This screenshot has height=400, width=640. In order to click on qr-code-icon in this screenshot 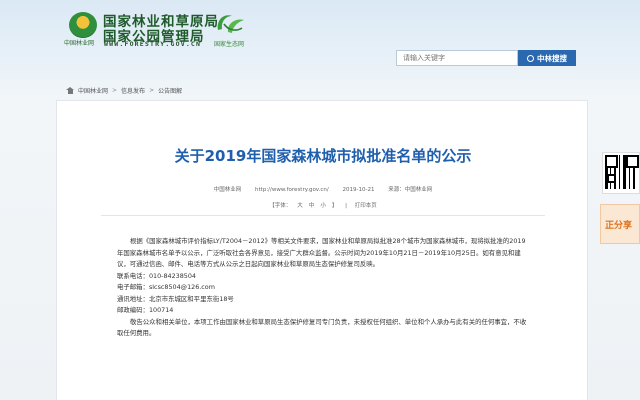, I will do `click(622, 172)`.